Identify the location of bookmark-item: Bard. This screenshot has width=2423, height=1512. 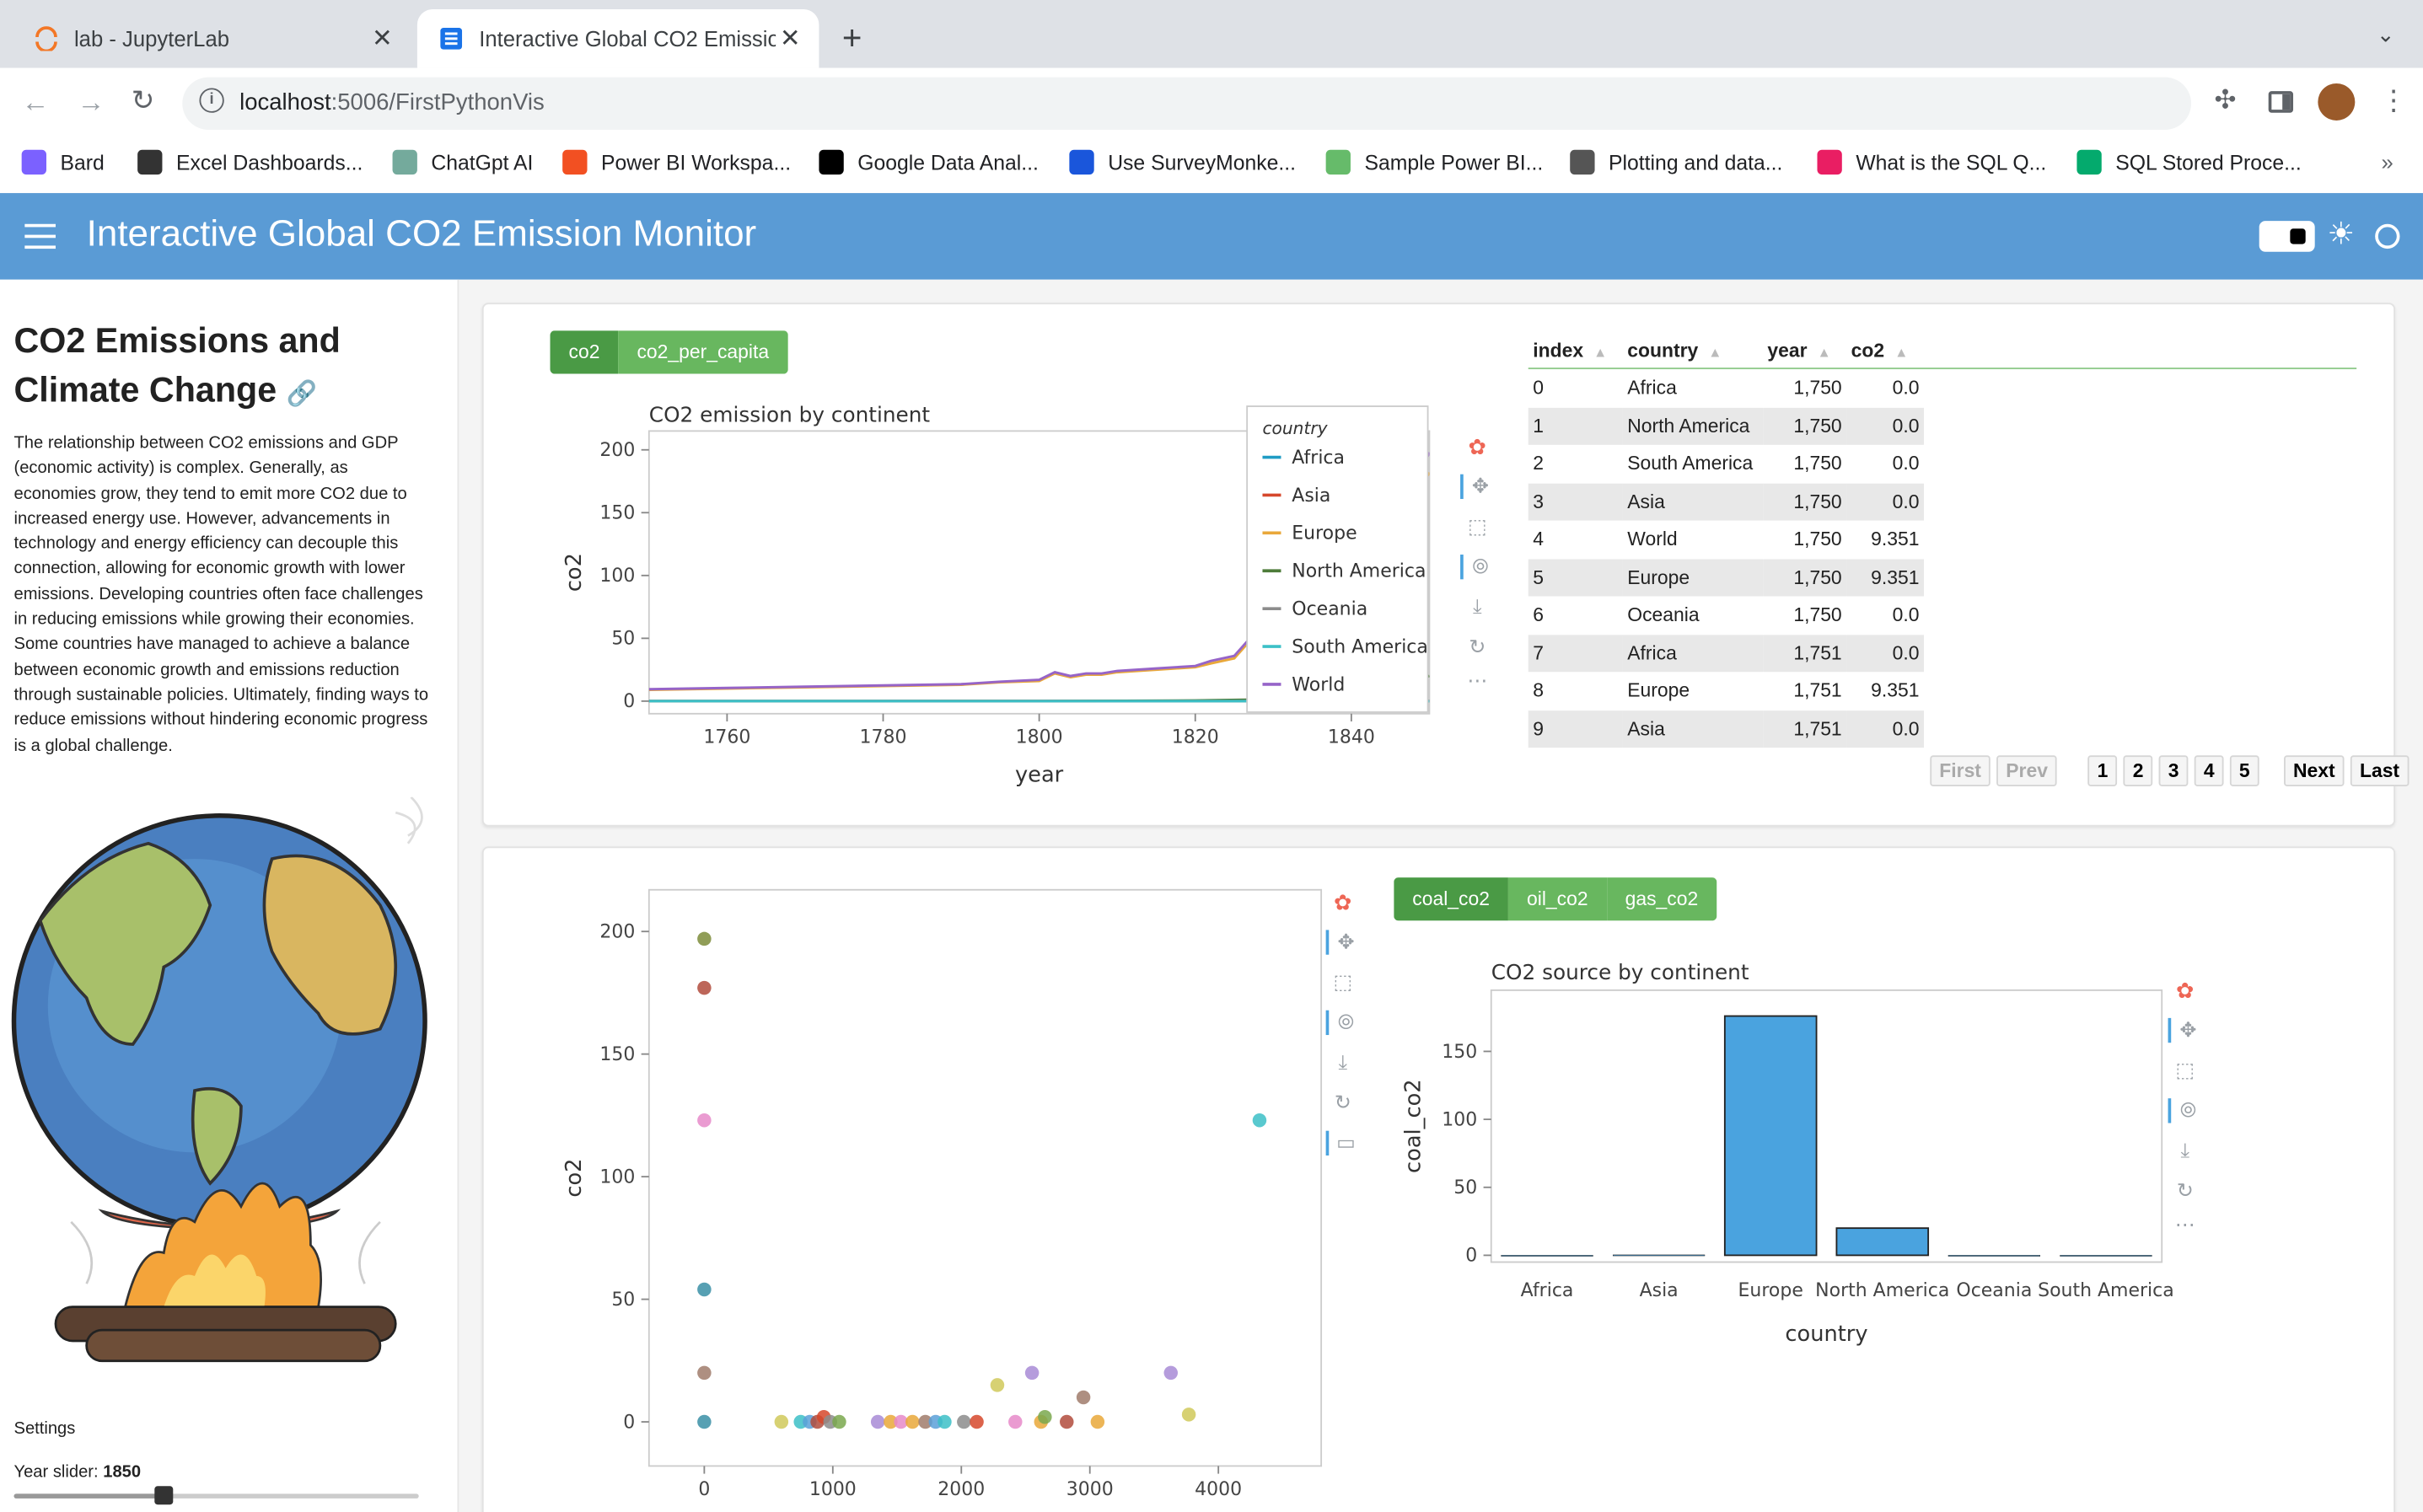
(63, 162).